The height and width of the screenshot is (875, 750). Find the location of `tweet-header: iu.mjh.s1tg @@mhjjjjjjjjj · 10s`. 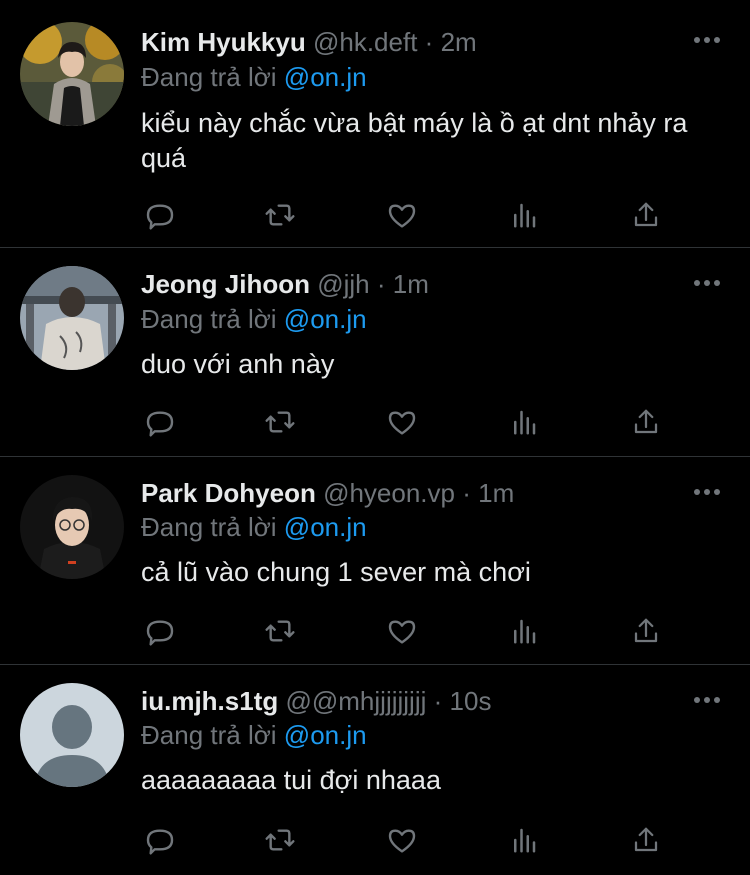

tweet-header: iu.mjh.s1tg @@mhjjjjjjjjj · 10s is located at coordinates (316, 701).